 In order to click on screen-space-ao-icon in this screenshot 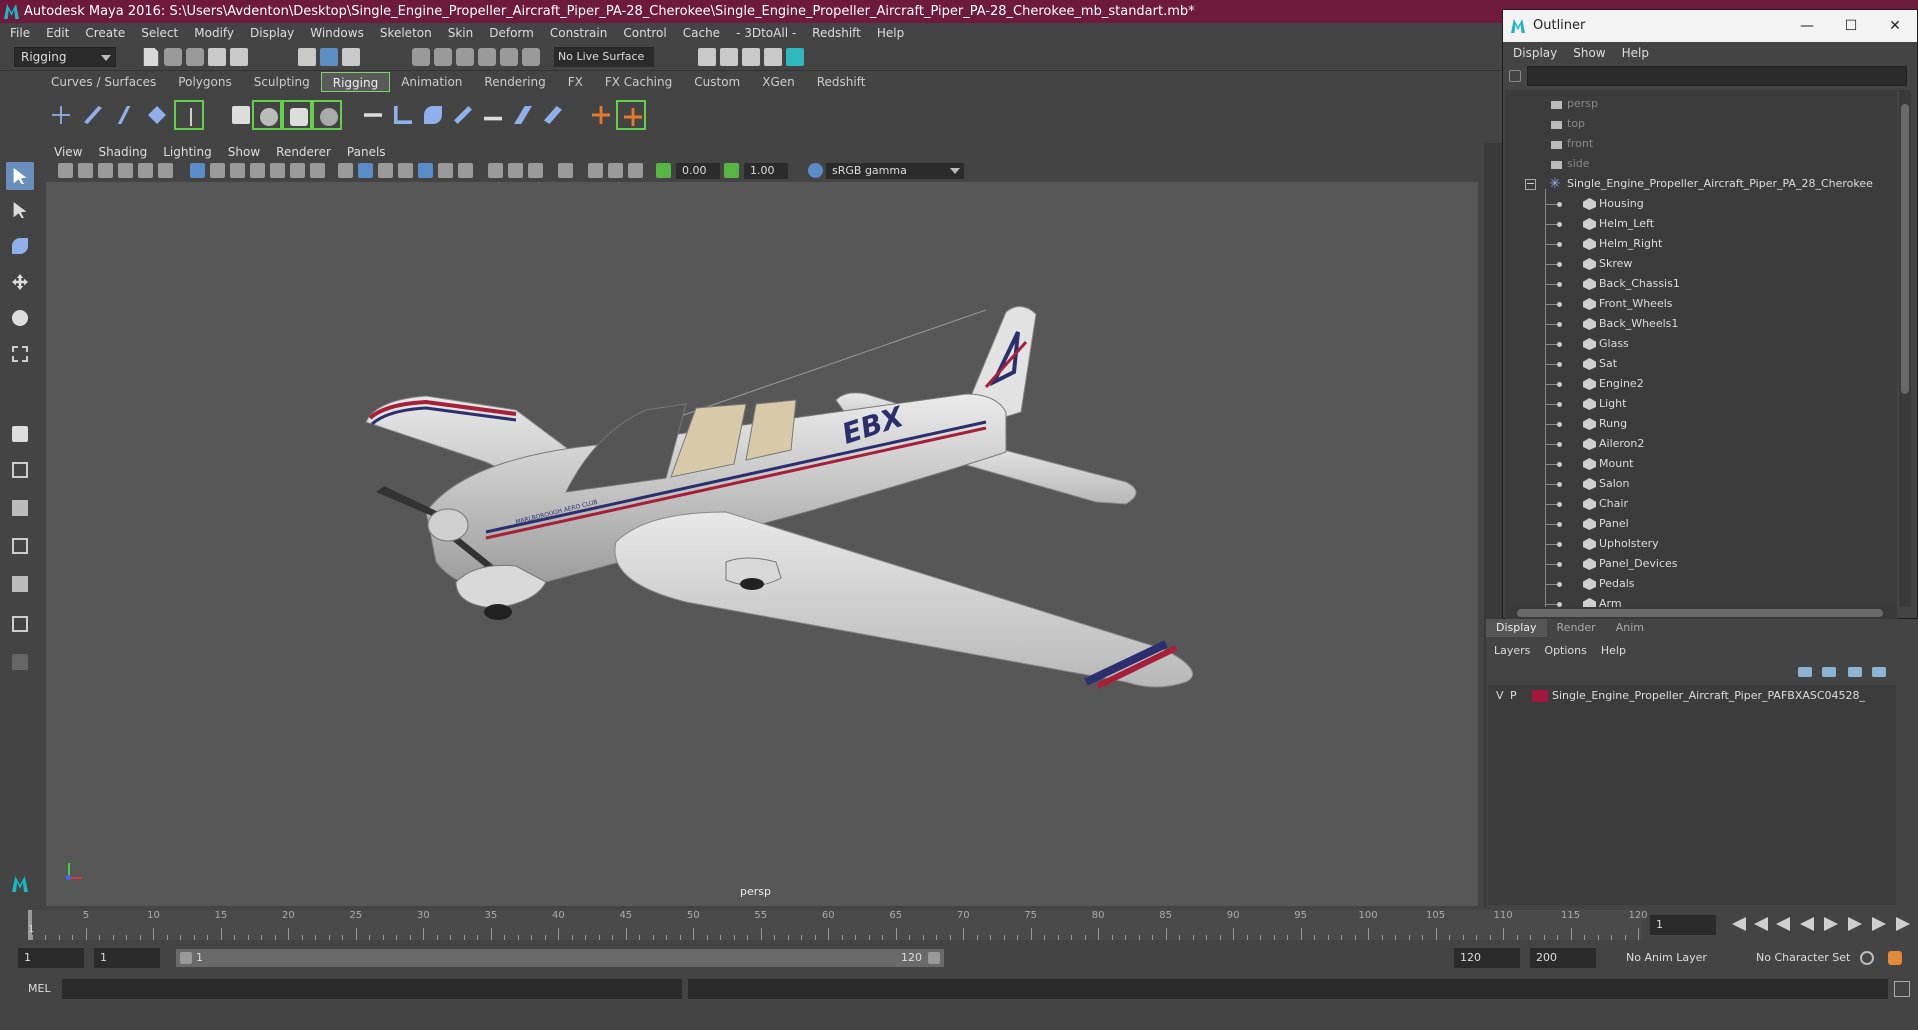, I will do `click(495, 170)`.